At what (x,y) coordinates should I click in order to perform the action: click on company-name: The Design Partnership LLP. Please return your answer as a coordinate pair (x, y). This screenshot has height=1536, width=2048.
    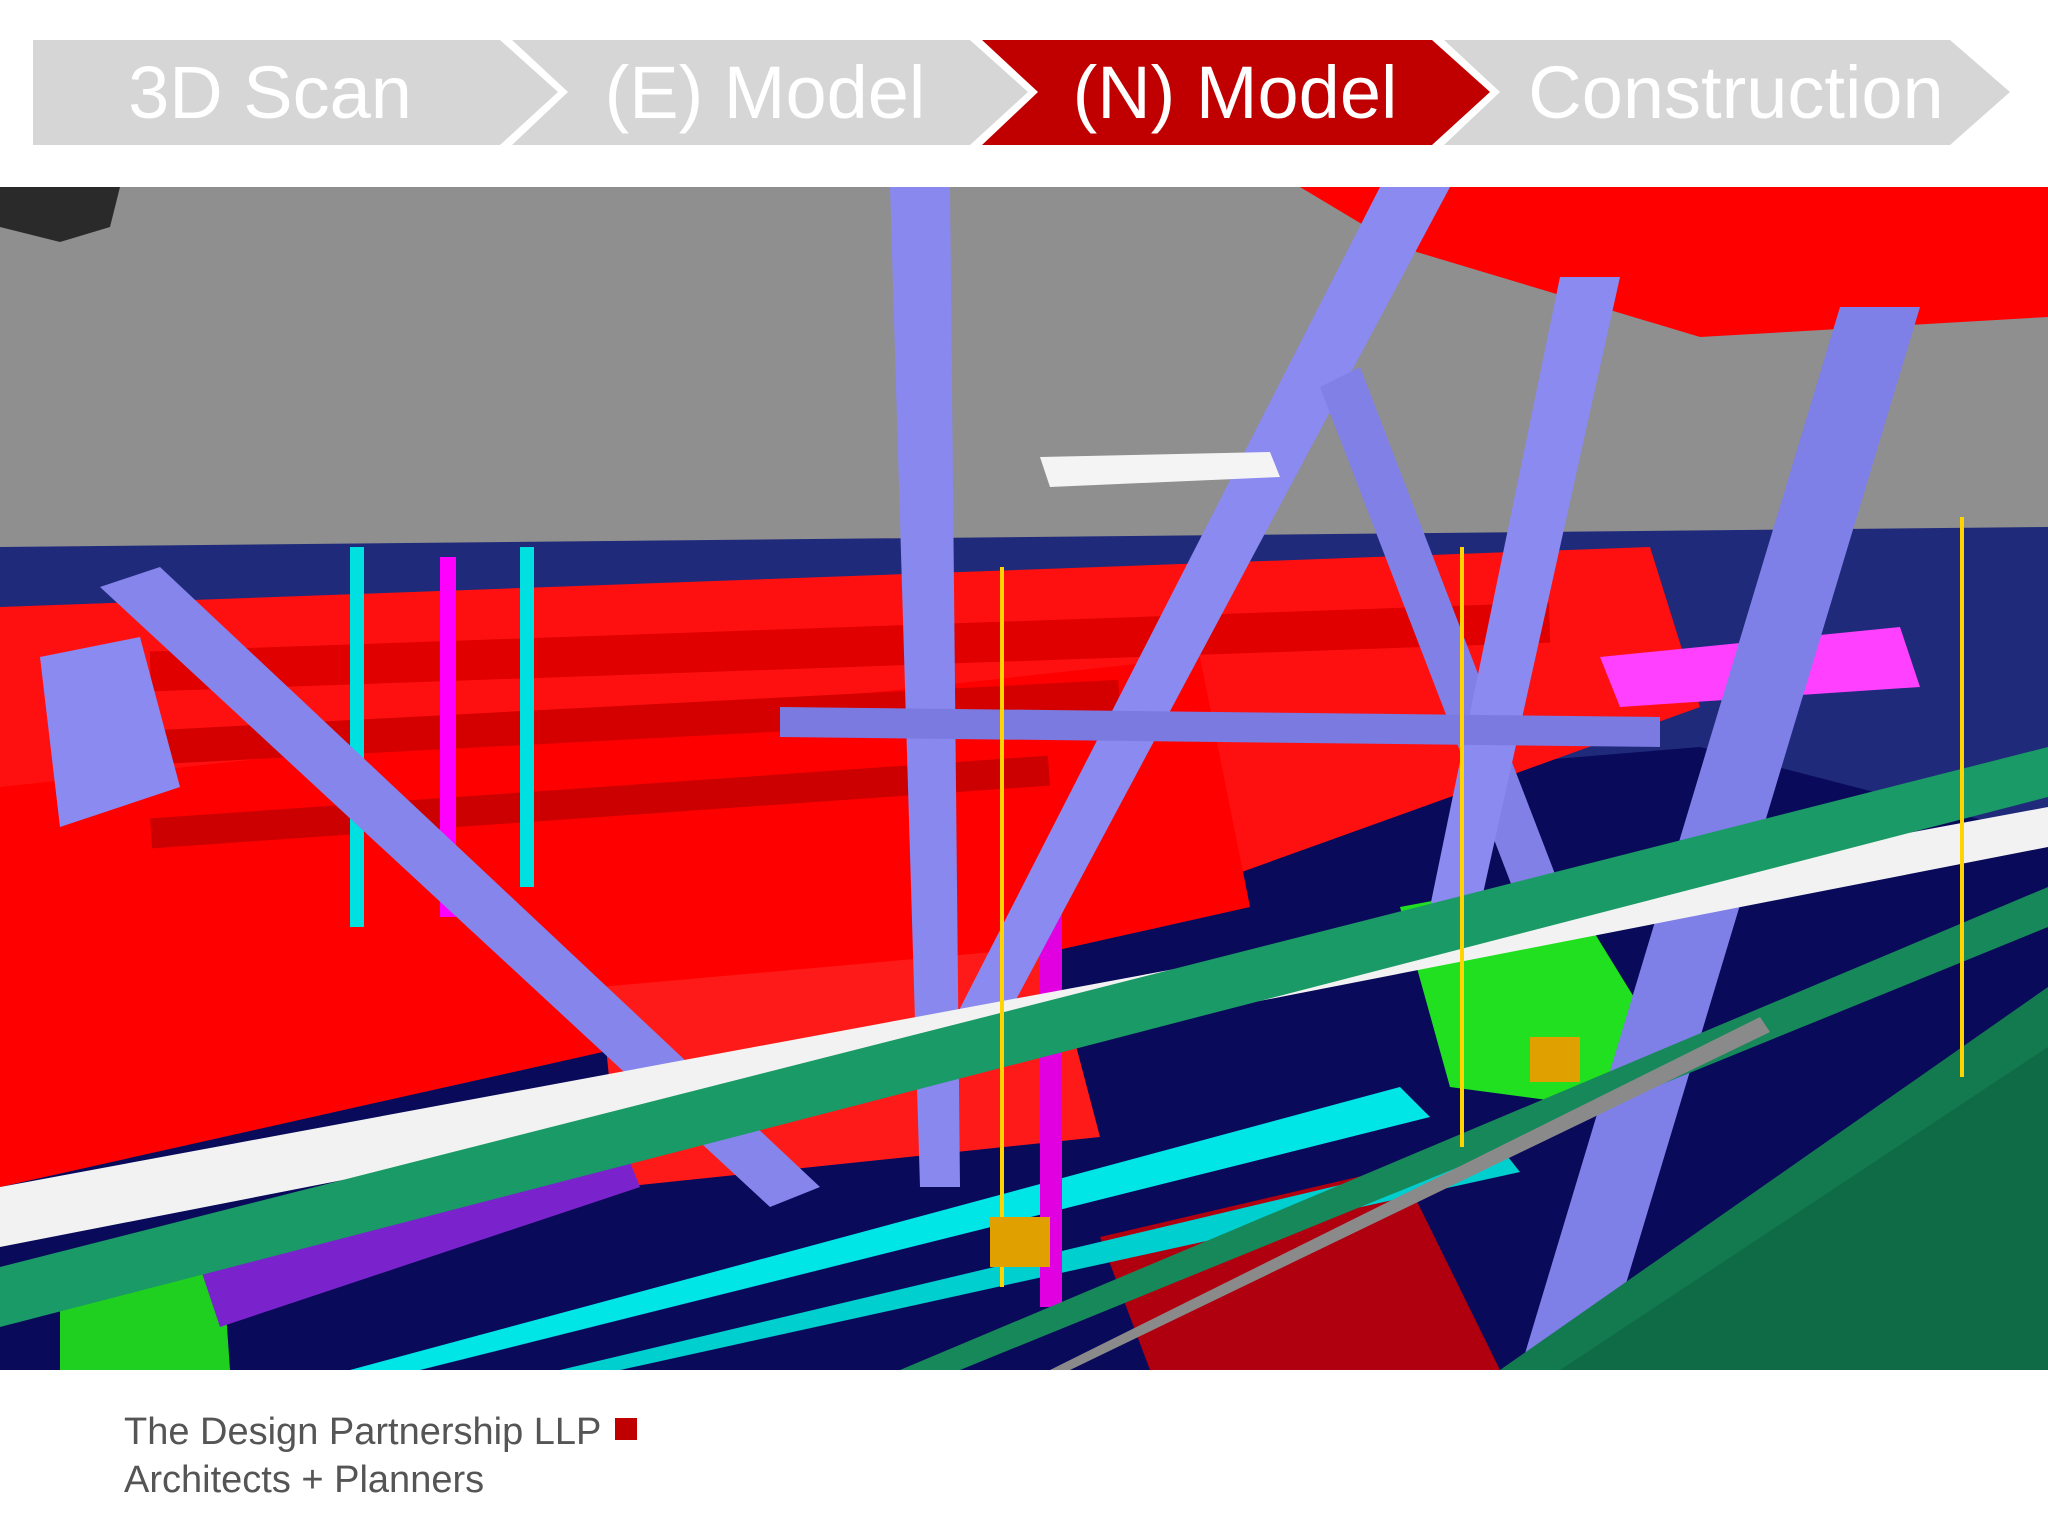
    Looking at the image, I should click on (363, 1432).